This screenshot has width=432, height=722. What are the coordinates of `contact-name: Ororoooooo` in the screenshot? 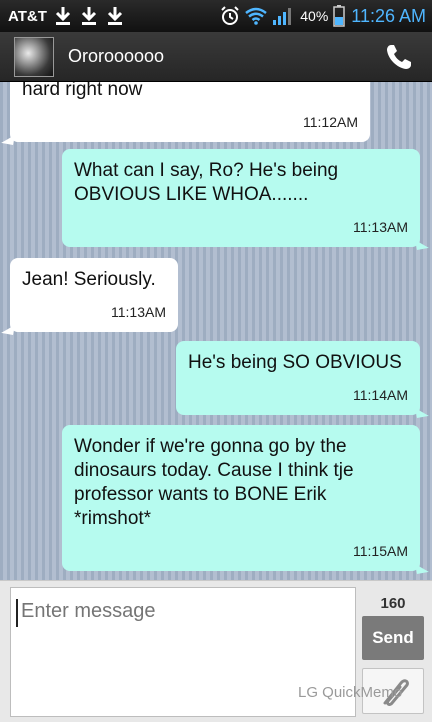 It's located at (116, 56).